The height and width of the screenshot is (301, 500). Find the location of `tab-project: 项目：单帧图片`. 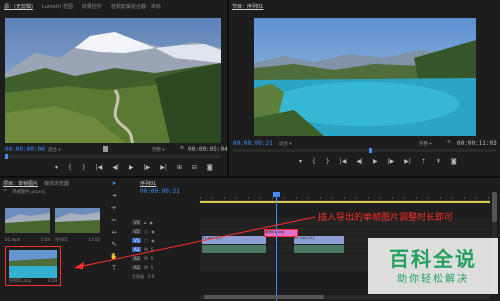

tab-project: 项目：单帧图片 is located at coordinates (20, 183).